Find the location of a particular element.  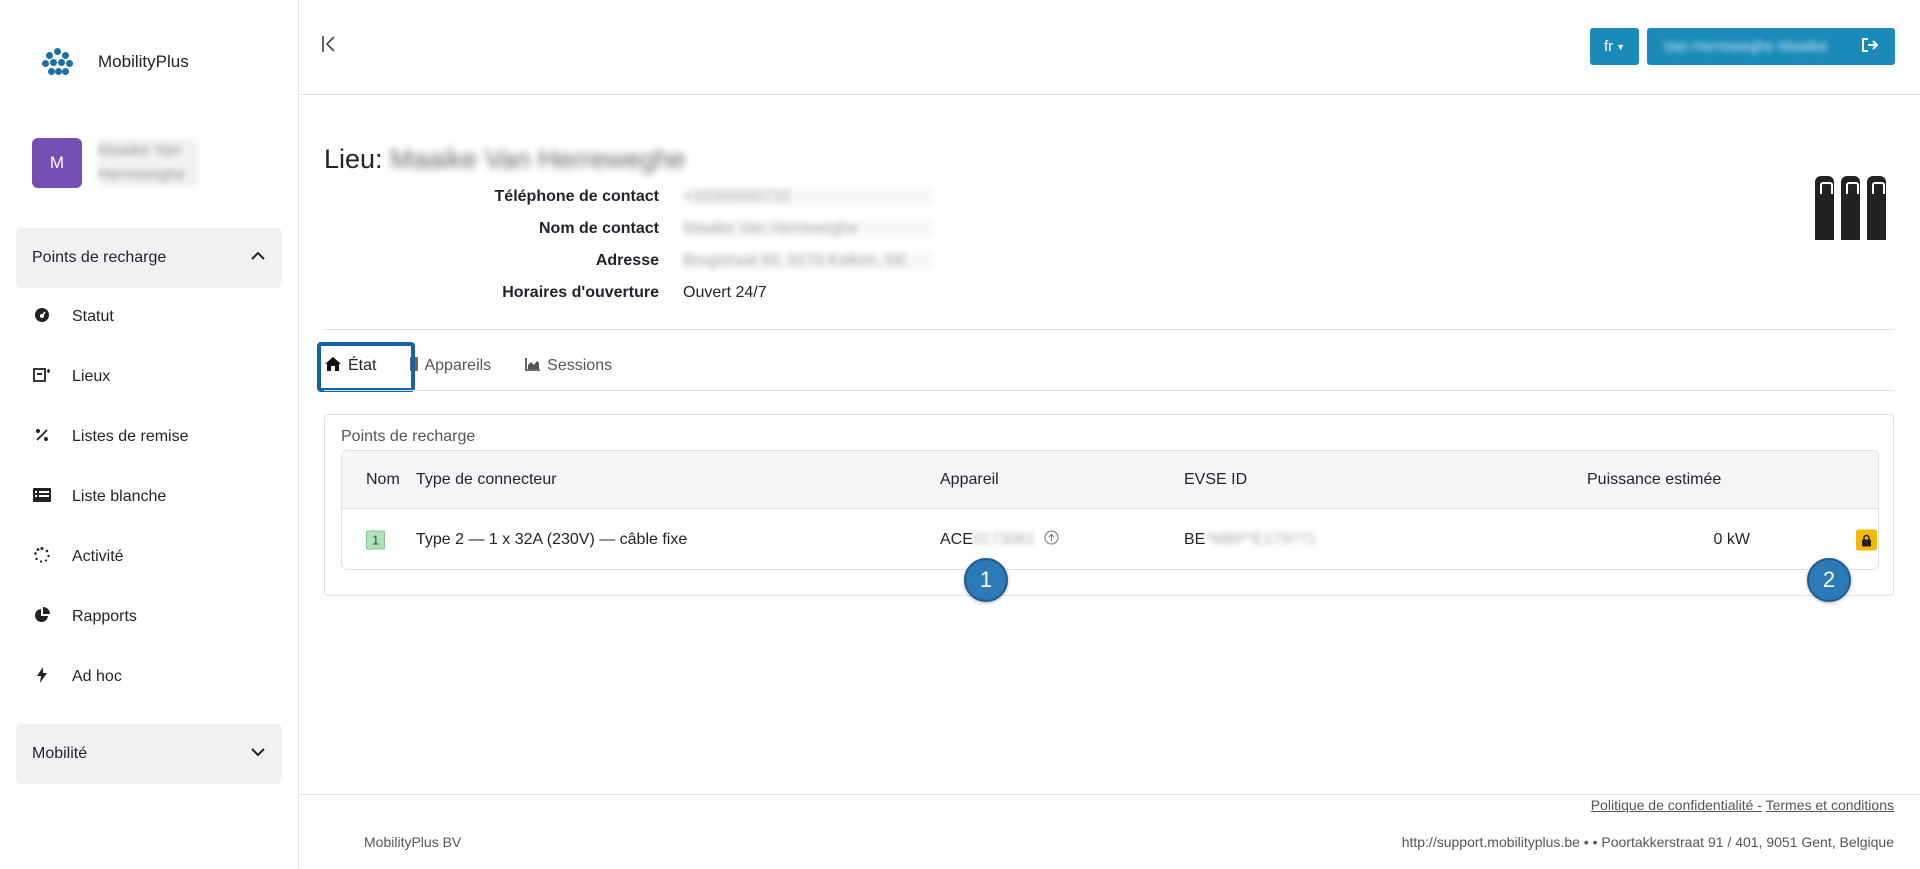

sidebar-item-listes-de-remise: Listes de remise is located at coordinates (110, 437).